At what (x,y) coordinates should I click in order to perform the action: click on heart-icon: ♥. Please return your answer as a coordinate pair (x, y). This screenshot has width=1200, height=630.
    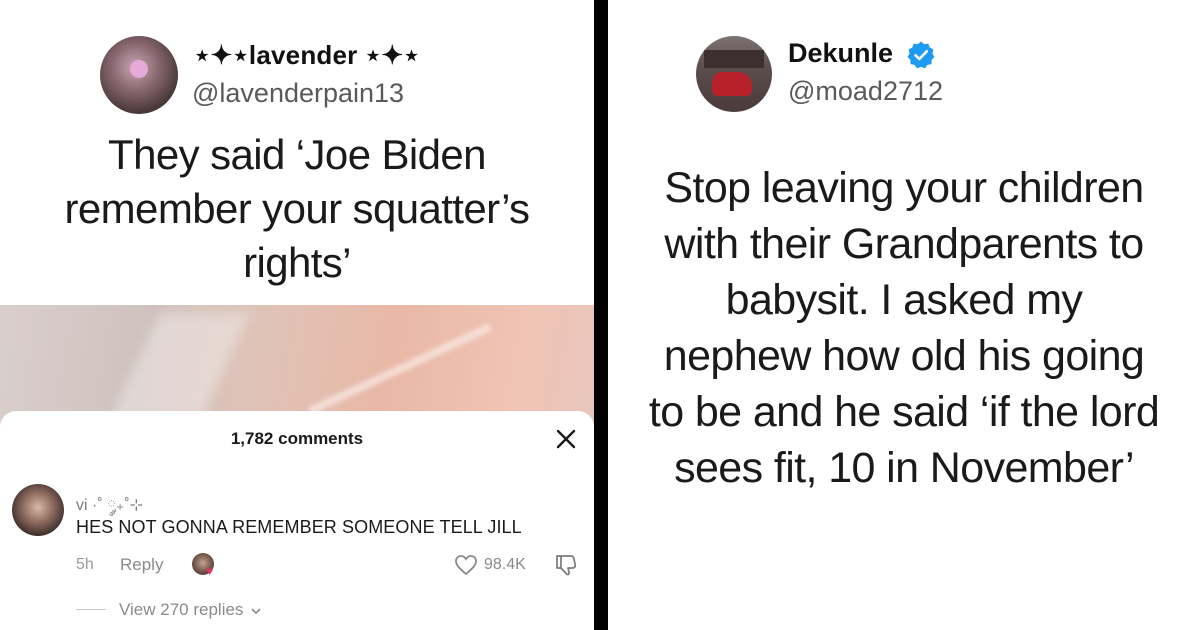
    Looking at the image, I should click on (210, 571).